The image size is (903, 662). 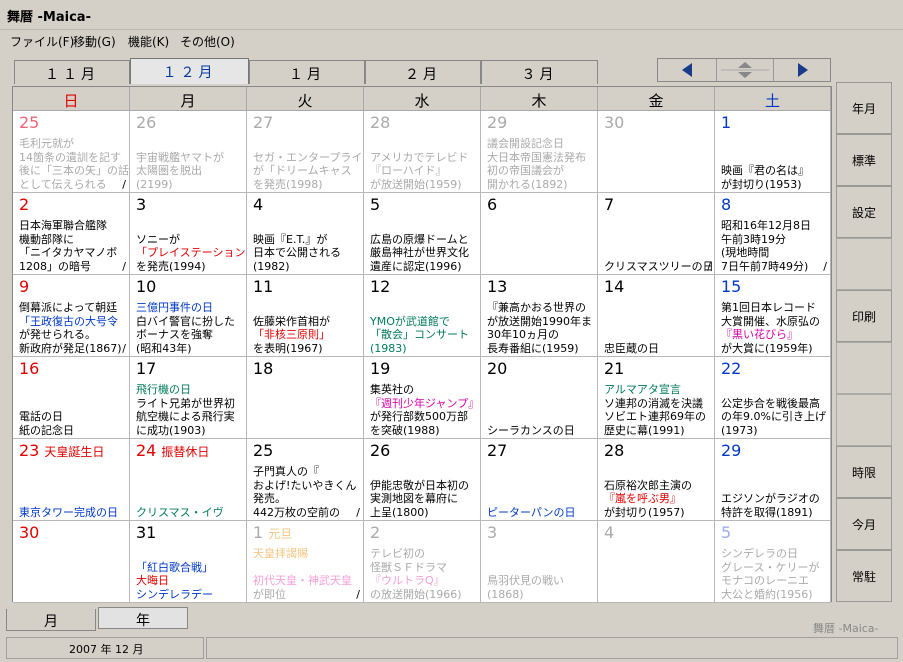 What do you see at coordinates (174, 335) in the screenshot?
I see `event-line: ボーナスを強奪` at bounding box center [174, 335].